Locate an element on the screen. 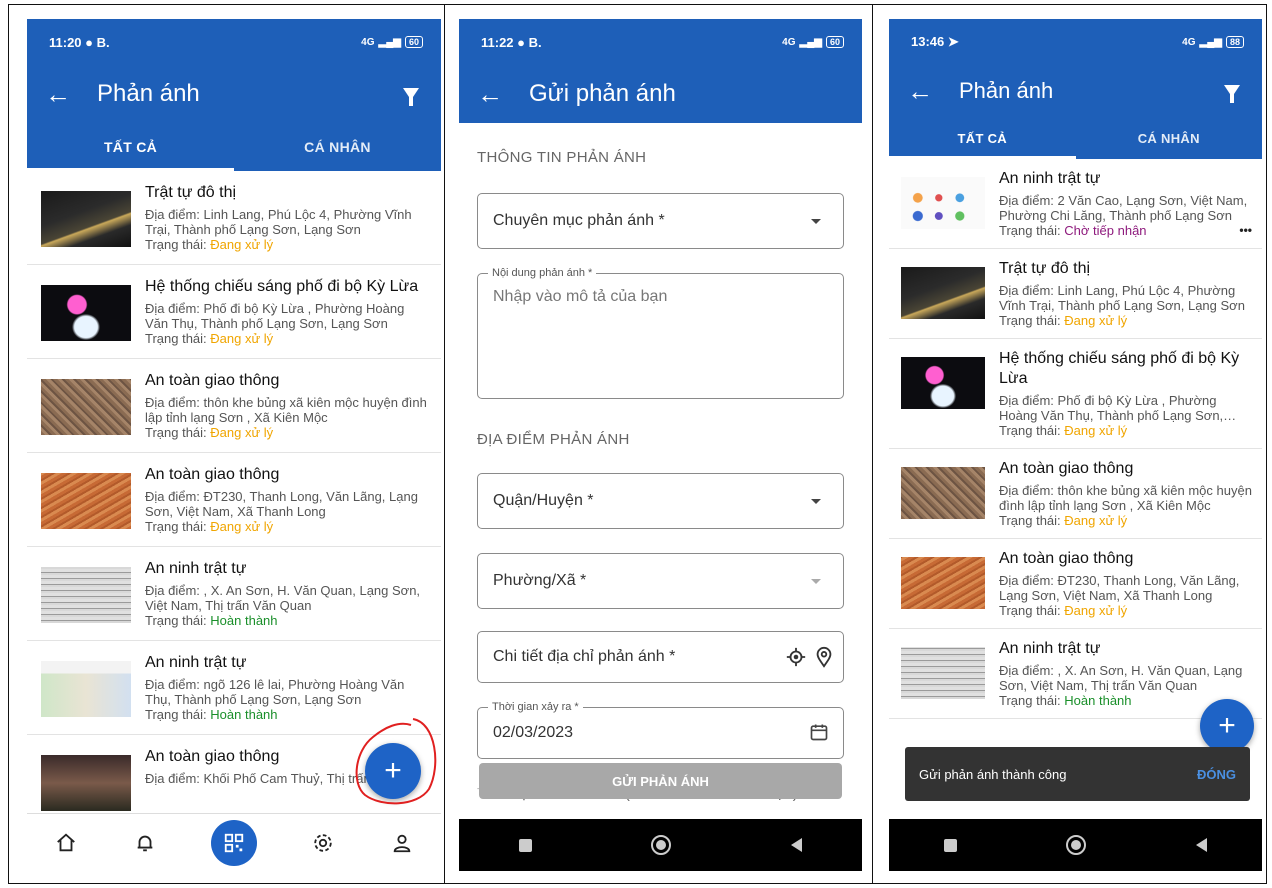 Image resolution: width=1272 pixels, height=888 pixels. map-pin-icon is located at coordinates (824, 657).